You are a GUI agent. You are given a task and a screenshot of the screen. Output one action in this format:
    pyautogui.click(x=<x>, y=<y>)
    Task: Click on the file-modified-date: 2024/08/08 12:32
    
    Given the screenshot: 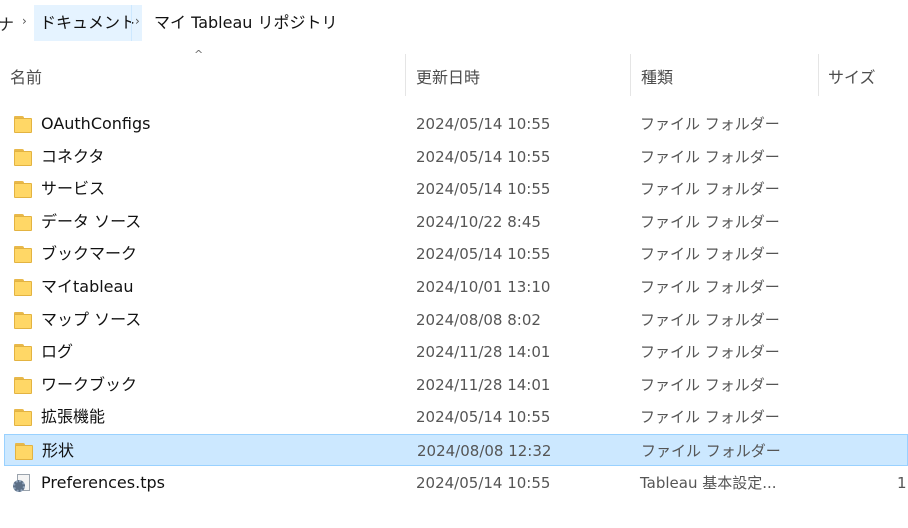 What is the action you would take?
    pyautogui.click(x=484, y=451)
    